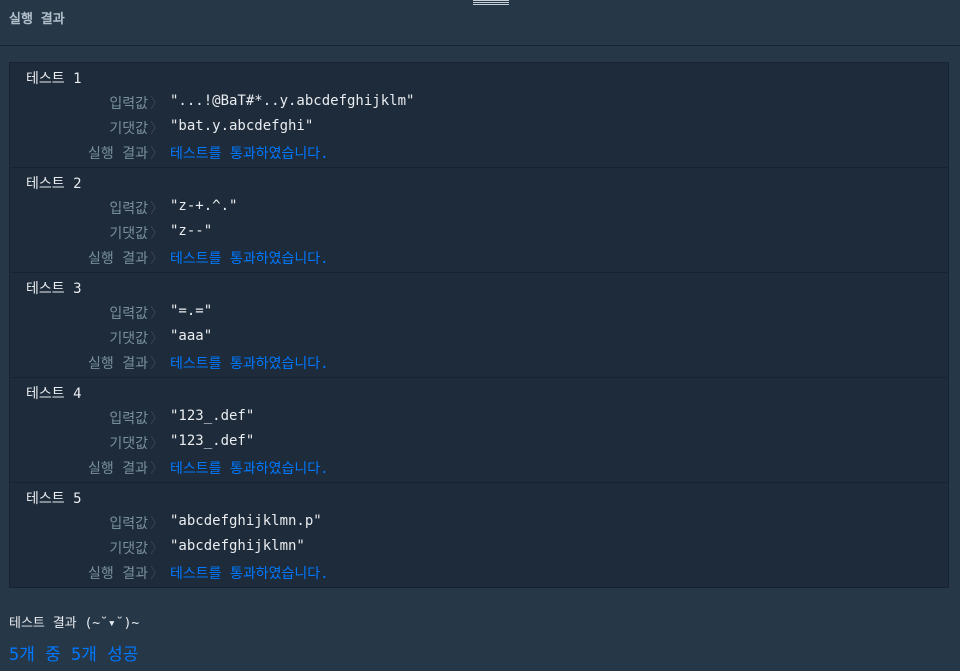 This screenshot has width=960, height=671. What do you see at coordinates (54, 79) in the screenshot?
I see `test-case-title: 테스트 1` at bounding box center [54, 79].